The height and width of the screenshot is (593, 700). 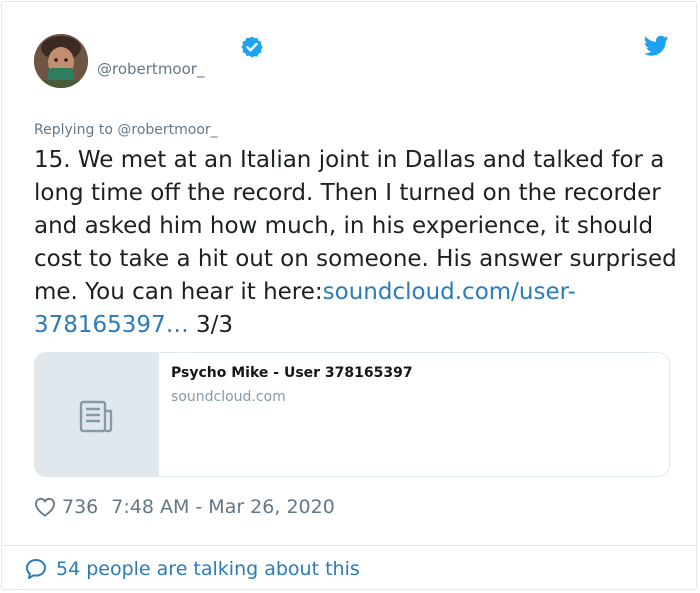 I want to click on link-thumbnail, so click(x=97, y=414).